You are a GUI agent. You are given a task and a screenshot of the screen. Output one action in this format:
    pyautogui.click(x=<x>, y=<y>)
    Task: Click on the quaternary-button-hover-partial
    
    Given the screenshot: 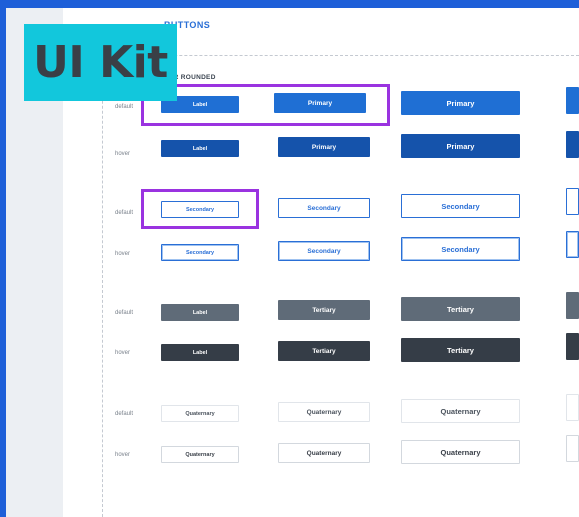 What is the action you would take?
    pyautogui.click(x=572, y=448)
    